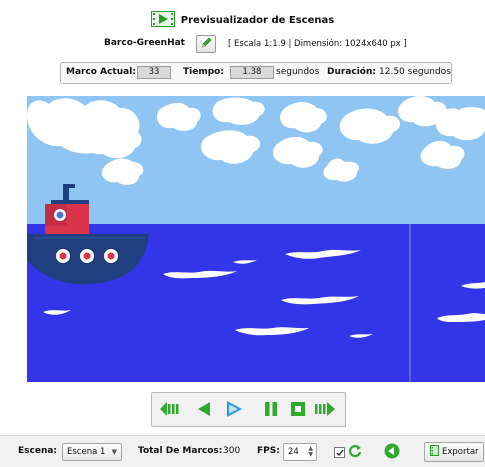 This screenshot has width=485, height=467. Describe the element at coordinates (460, 452) in the screenshot. I see `export-label: Exportar` at that location.